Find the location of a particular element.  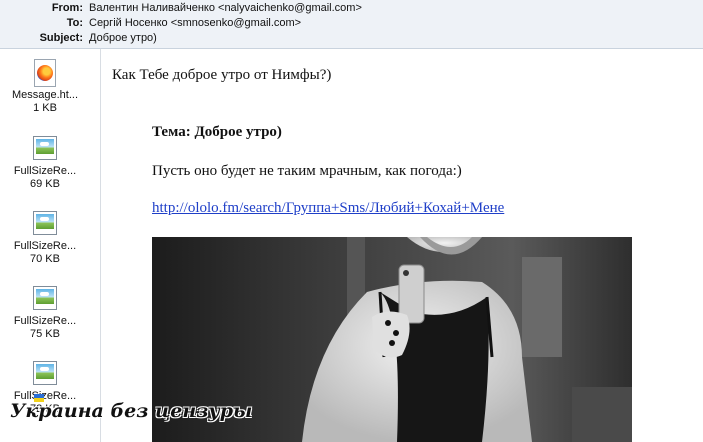

to-value: Сергій Носенко <smnosenko@gmail.com> is located at coordinates (195, 23).